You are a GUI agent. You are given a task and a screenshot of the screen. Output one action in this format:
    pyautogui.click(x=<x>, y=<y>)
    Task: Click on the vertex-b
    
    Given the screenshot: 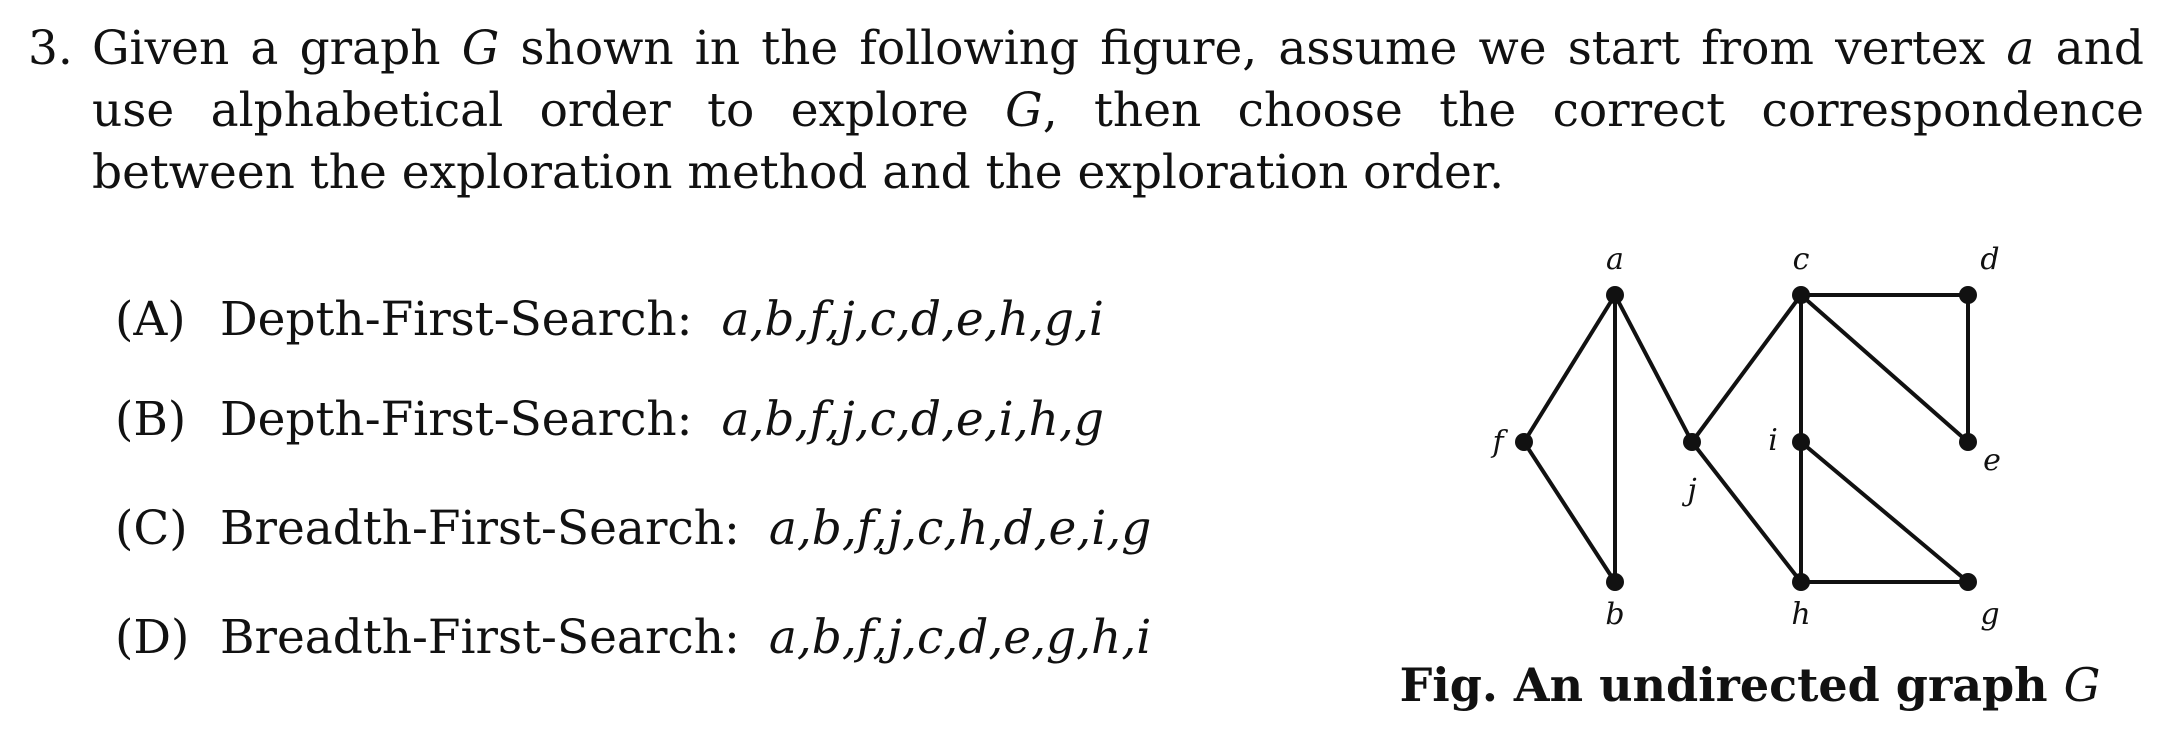 What is the action you would take?
    pyautogui.click(x=1615, y=582)
    